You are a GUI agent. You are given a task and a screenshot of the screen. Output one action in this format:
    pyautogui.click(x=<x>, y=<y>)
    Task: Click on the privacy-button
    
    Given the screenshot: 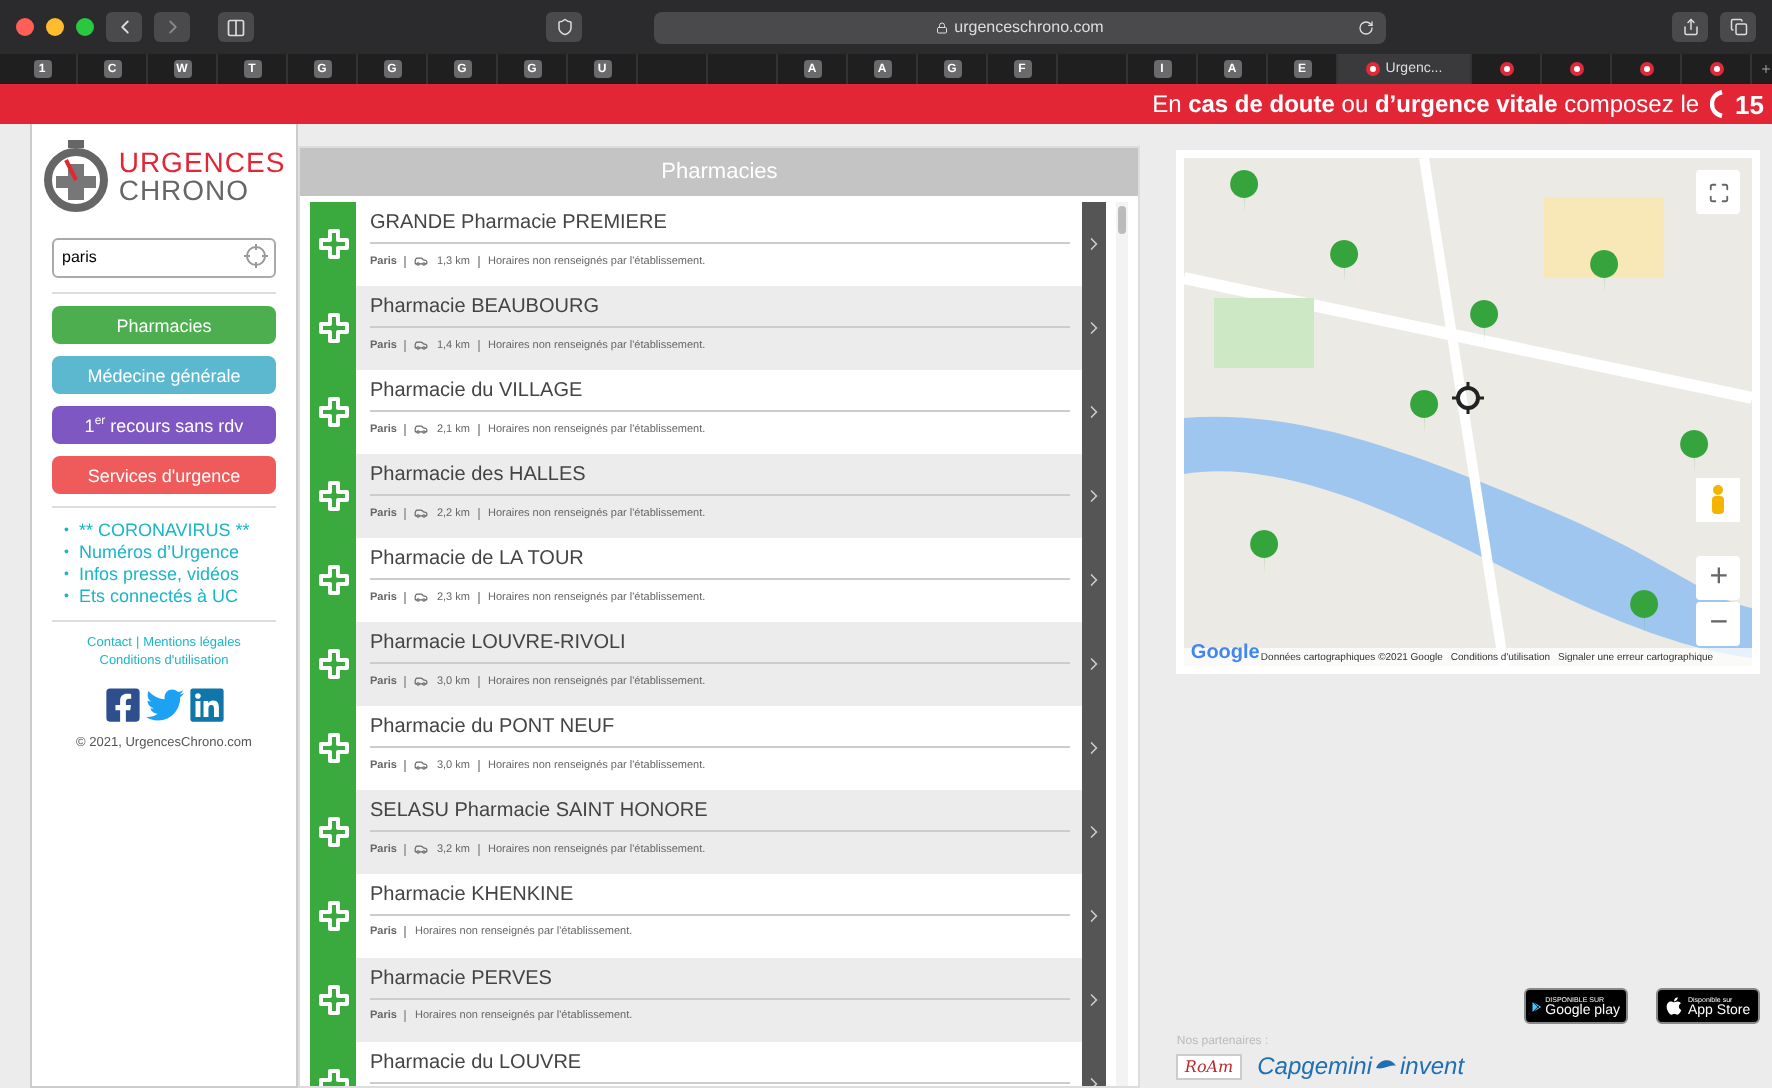 What is the action you would take?
    pyautogui.click(x=564, y=27)
    